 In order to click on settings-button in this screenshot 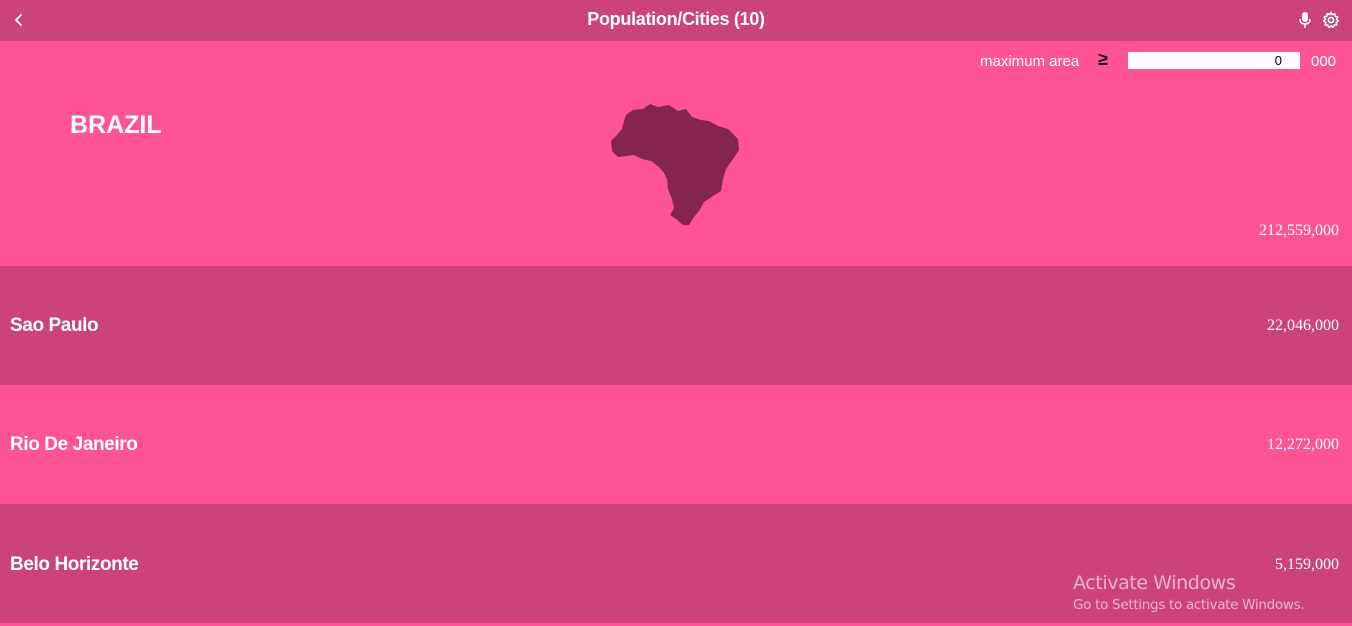, I will do `click(1331, 20)`.